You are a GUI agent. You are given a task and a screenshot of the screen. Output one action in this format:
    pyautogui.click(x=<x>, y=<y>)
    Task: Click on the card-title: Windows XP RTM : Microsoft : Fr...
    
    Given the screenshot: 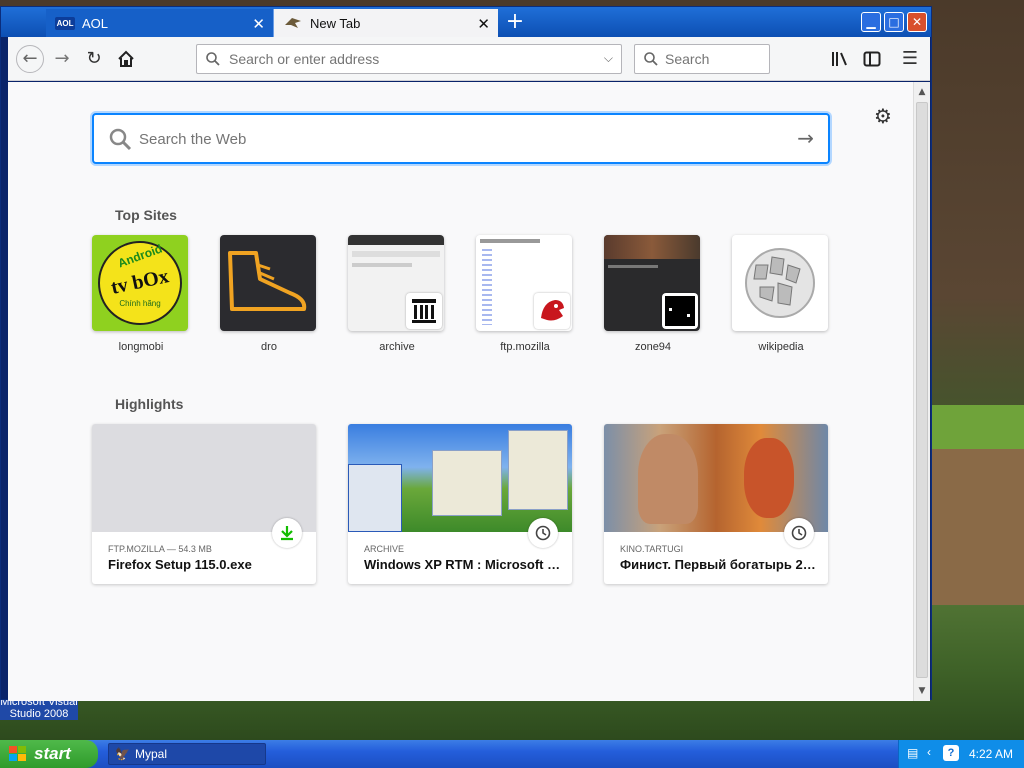 What is the action you would take?
    pyautogui.click(x=464, y=564)
    